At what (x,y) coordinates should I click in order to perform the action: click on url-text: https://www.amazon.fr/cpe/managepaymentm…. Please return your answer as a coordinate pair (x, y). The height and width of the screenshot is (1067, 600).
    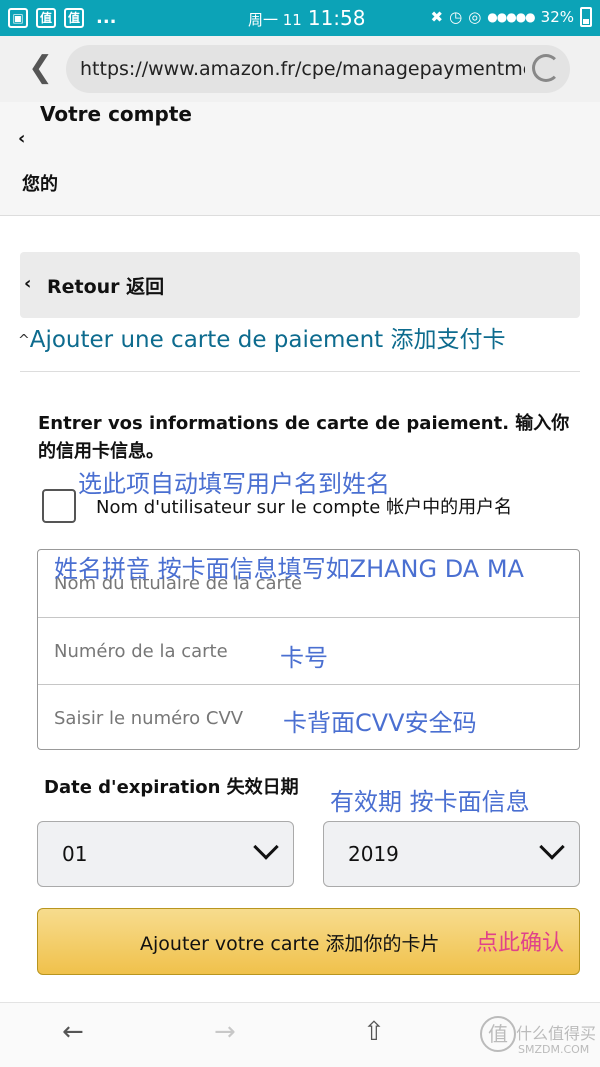
    Looking at the image, I should click on (302, 69).